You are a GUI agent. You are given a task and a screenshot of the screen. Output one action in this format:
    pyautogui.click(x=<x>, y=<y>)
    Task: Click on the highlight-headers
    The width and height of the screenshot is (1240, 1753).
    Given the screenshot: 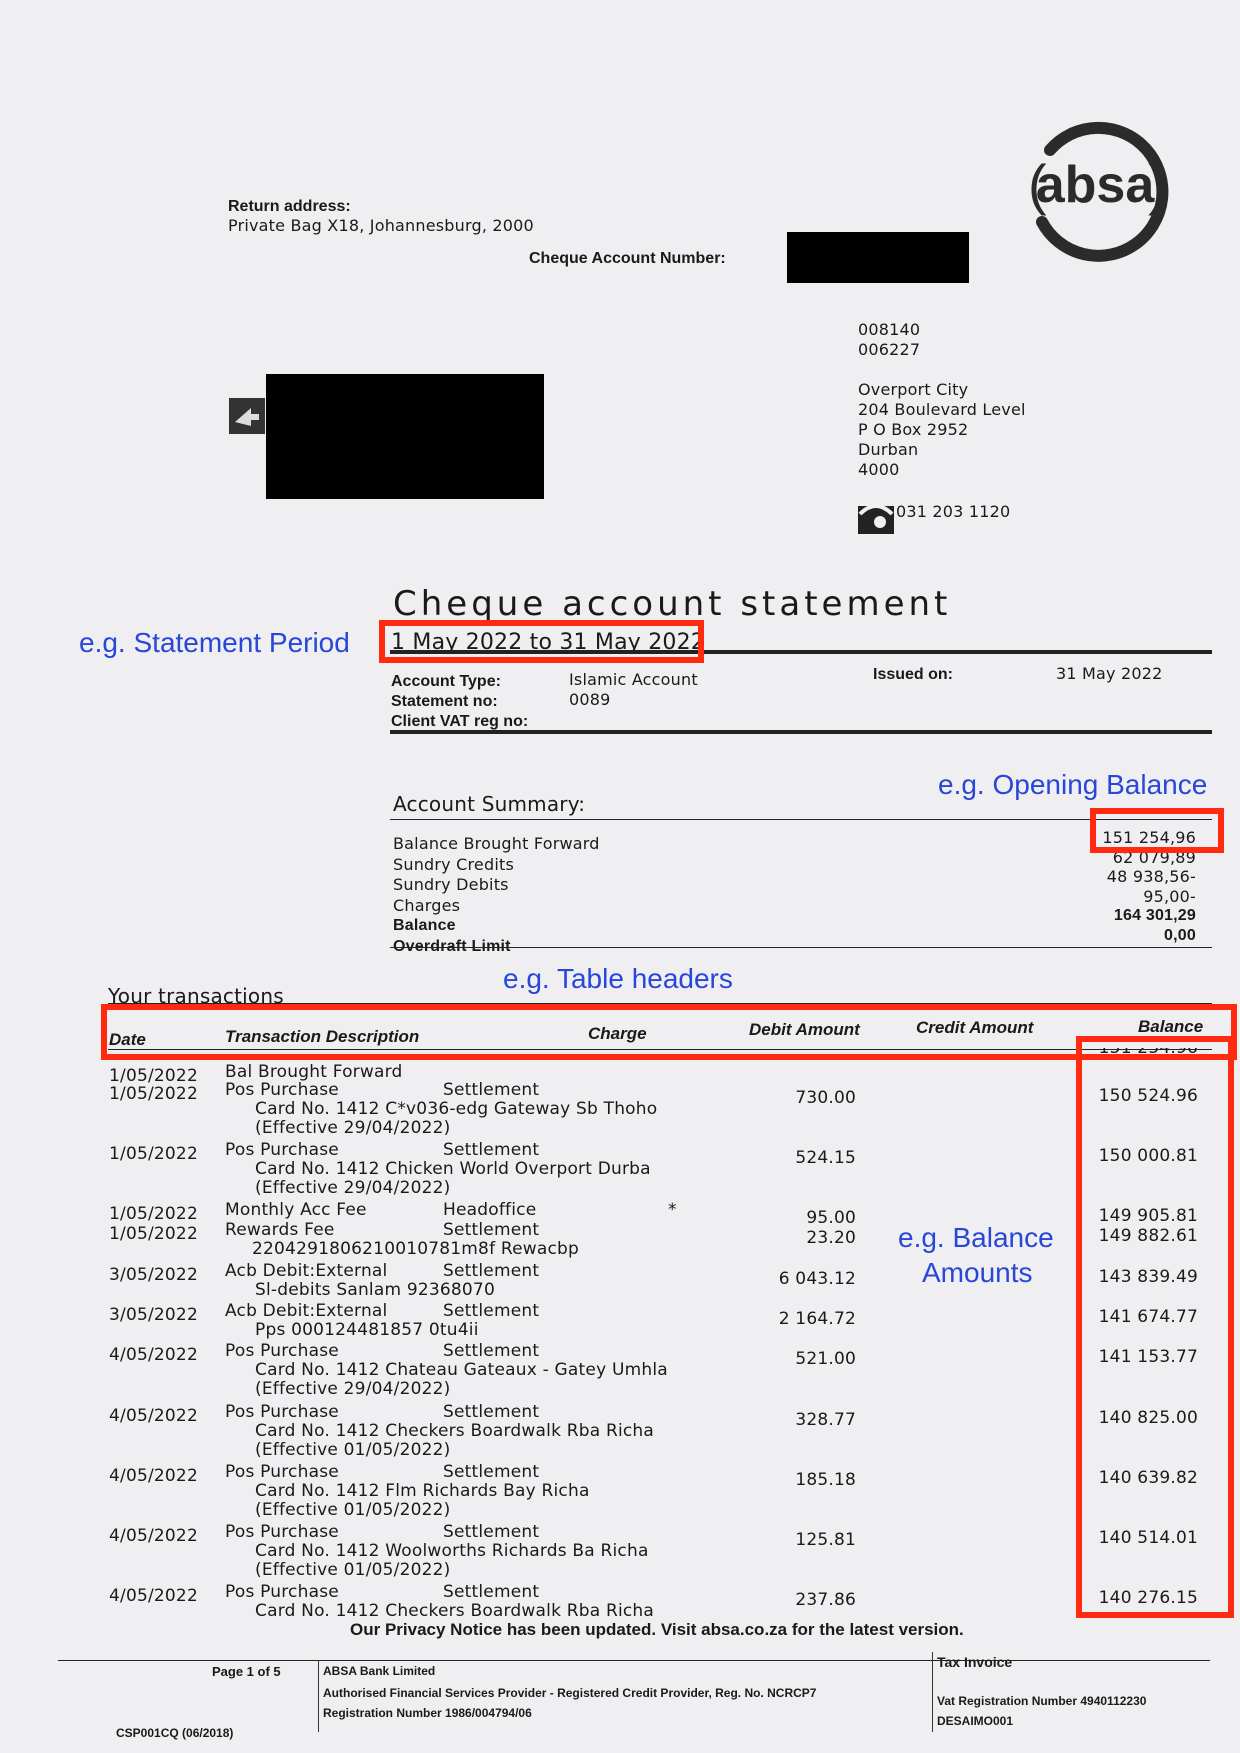 What is the action you would take?
    pyautogui.click(x=669, y=1032)
    